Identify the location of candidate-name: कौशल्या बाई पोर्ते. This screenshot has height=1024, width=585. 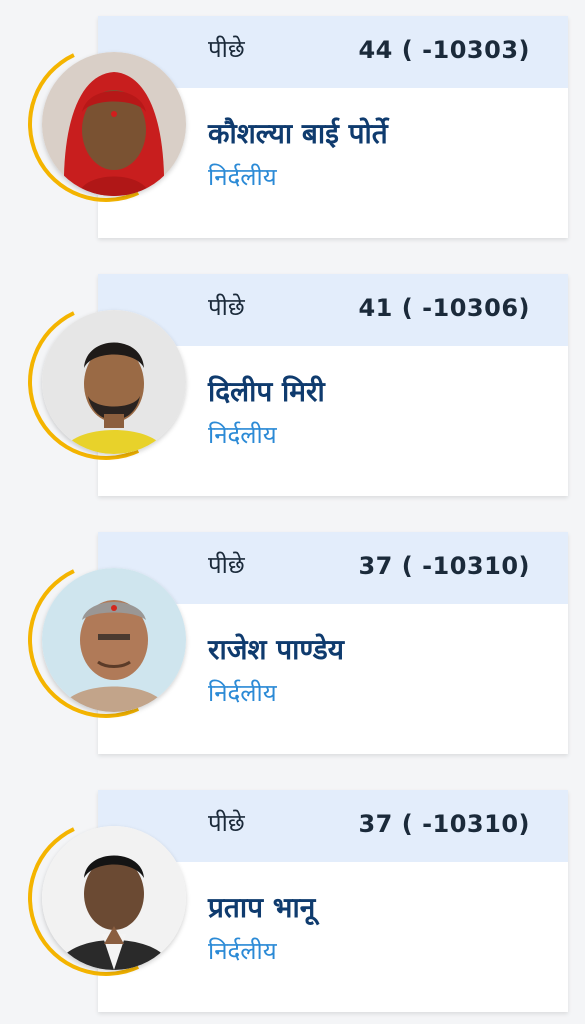
(298, 133).